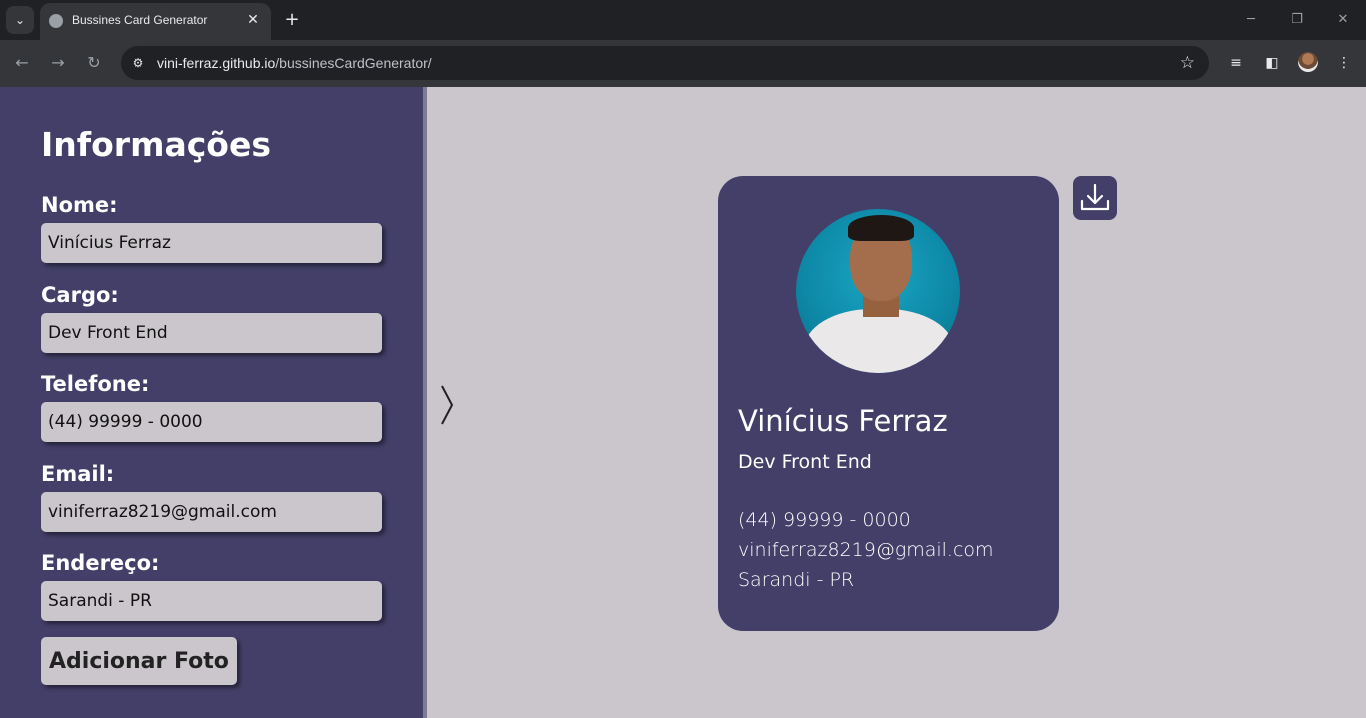 This screenshot has height=718, width=1366. Describe the element at coordinates (447, 405) in the screenshot. I see `chevron-right-icon` at that location.